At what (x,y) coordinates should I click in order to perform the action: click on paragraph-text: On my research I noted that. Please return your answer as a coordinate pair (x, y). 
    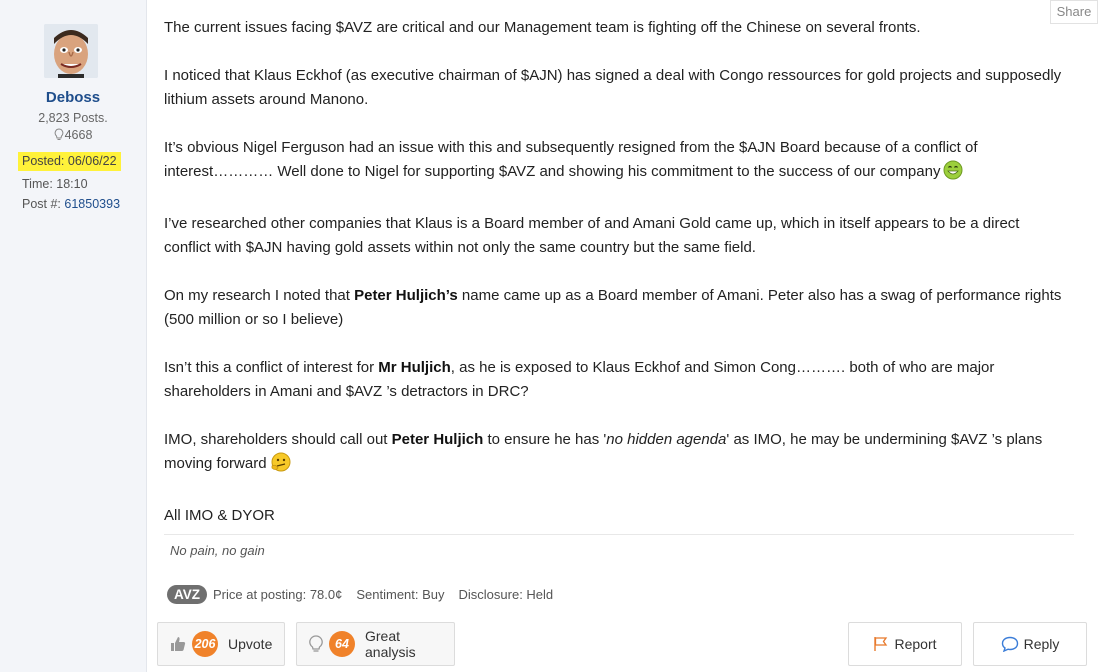
    Looking at the image, I should click on (259, 295).